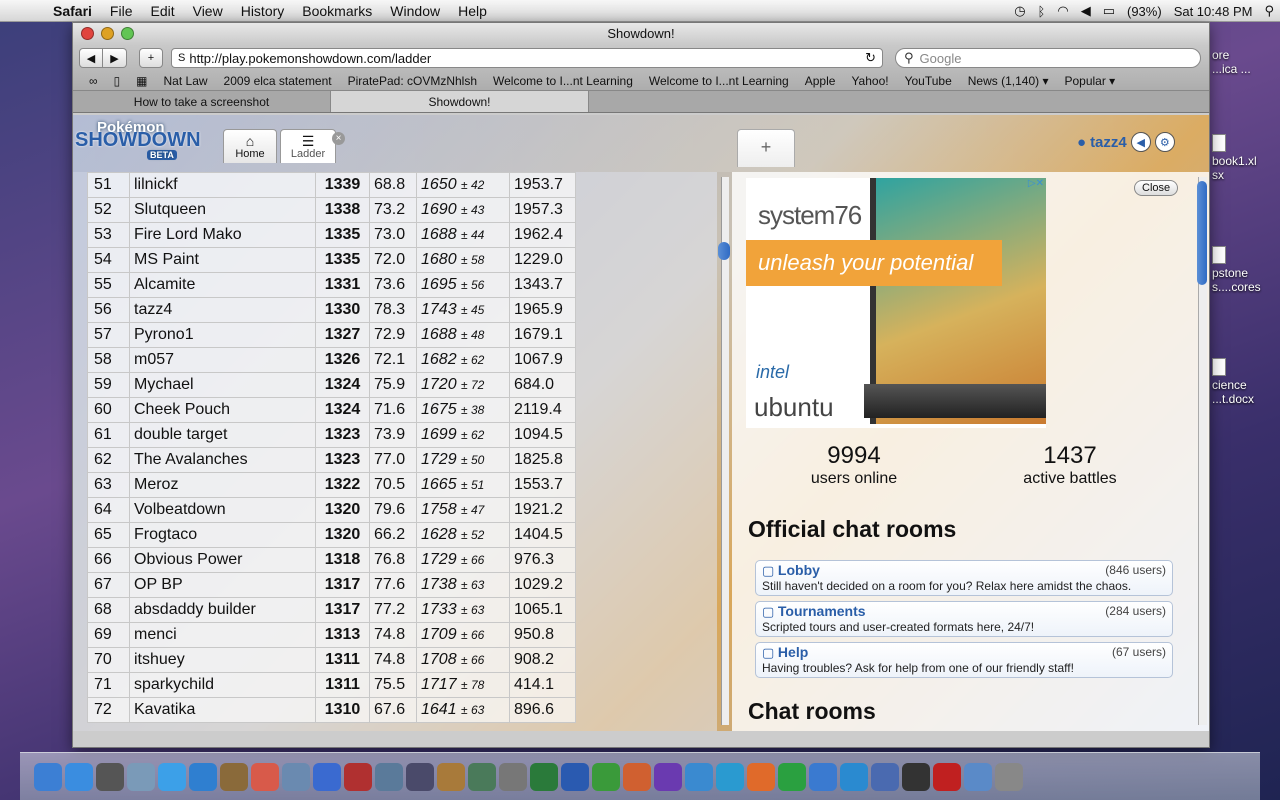 The image size is (1280, 800). Describe the element at coordinates (93, 81) in the screenshot. I see `reading-list-icon: ∞` at that location.